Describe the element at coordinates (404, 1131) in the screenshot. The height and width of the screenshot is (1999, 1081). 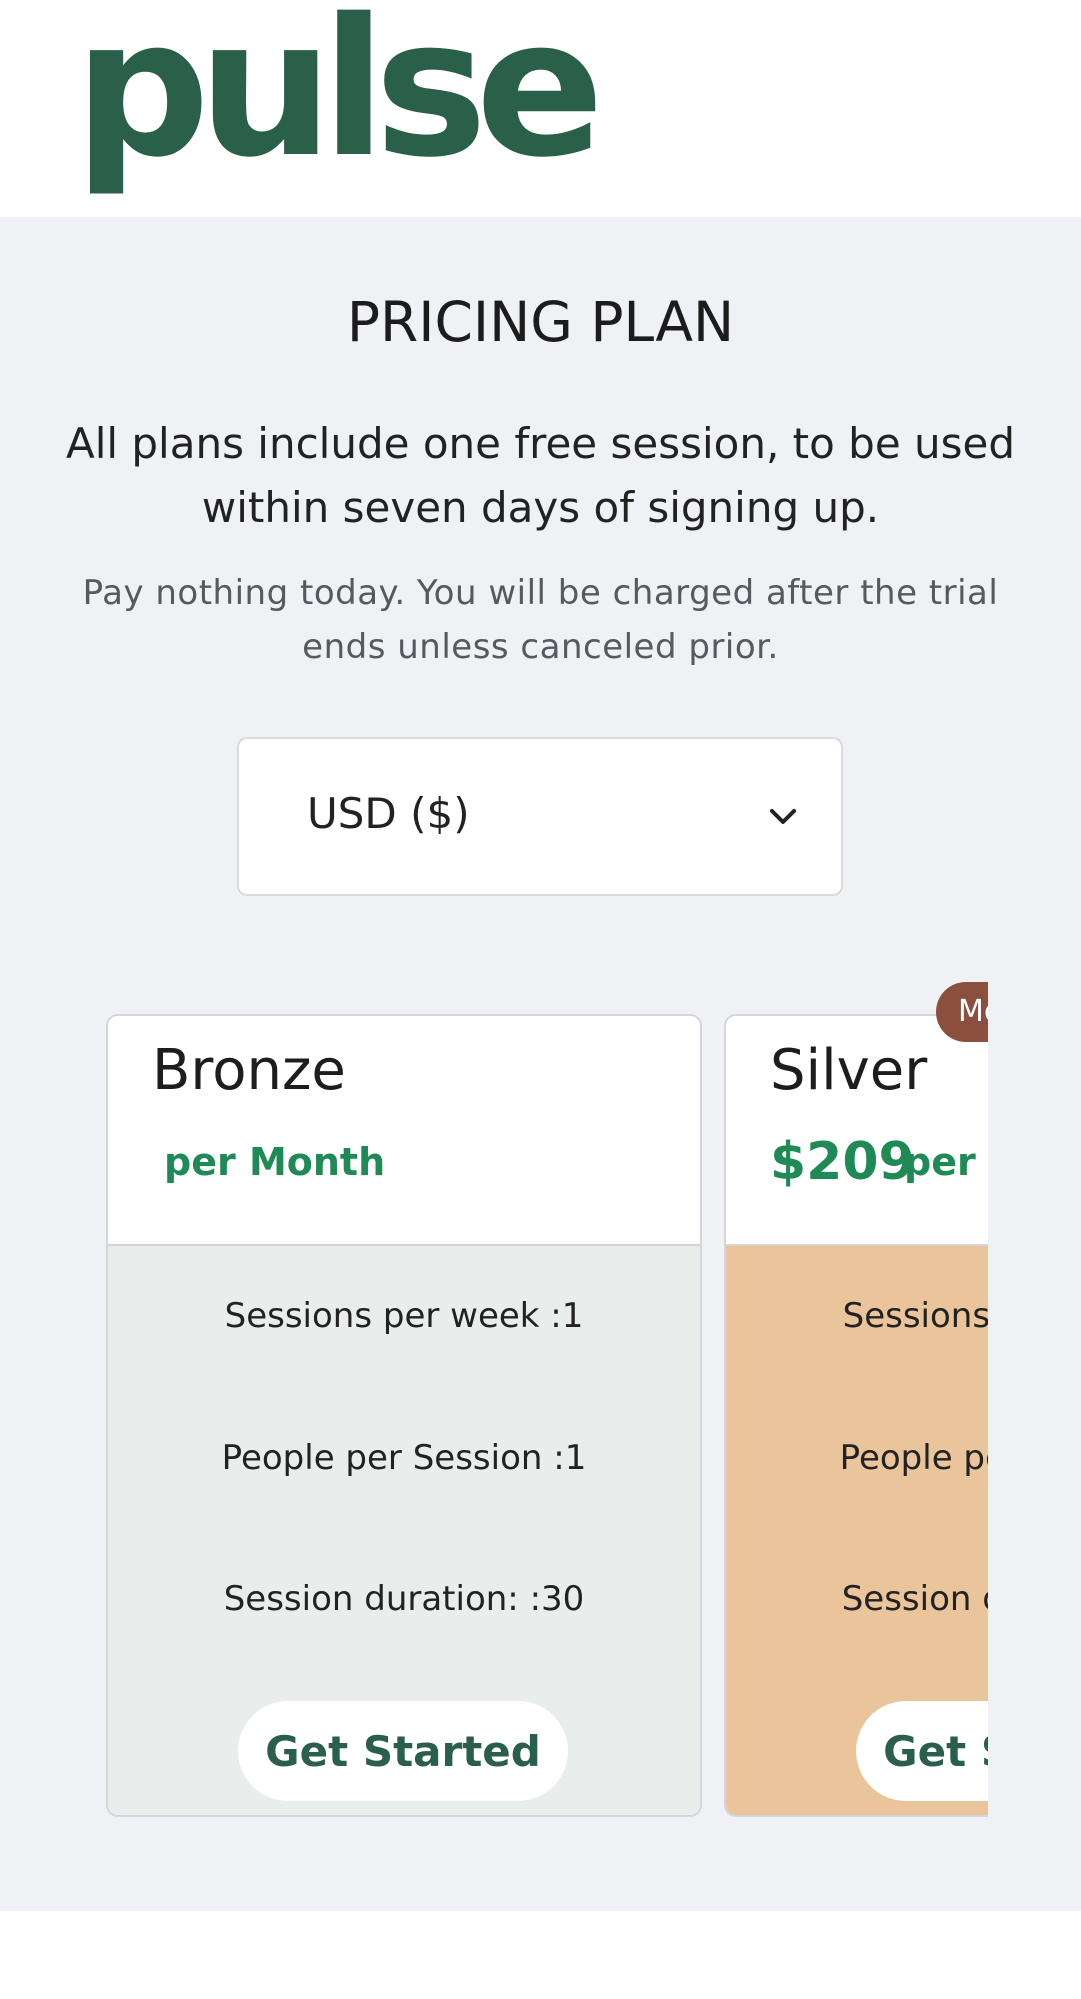
I see `plan-card-header: Bronze per Month` at that location.